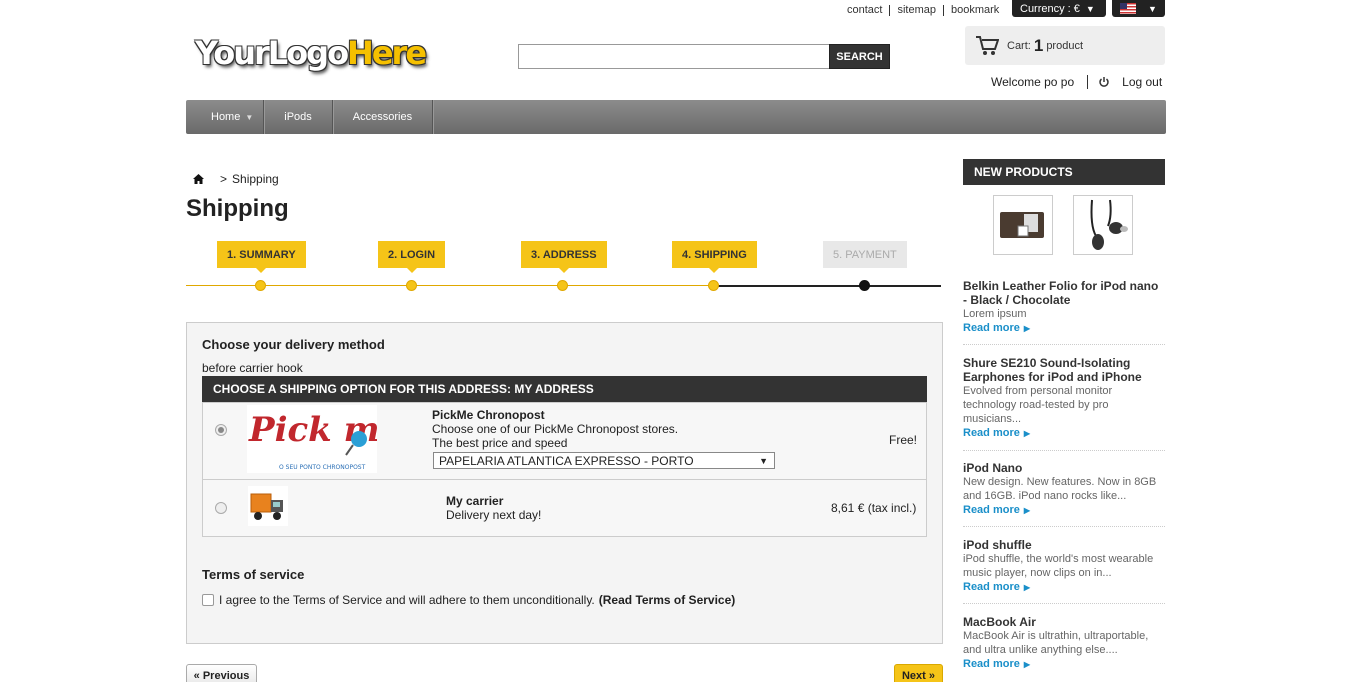 The image size is (1349, 682). What do you see at coordinates (298, 117) in the screenshot?
I see `nav-ipods: iPods` at bounding box center [298, 117].